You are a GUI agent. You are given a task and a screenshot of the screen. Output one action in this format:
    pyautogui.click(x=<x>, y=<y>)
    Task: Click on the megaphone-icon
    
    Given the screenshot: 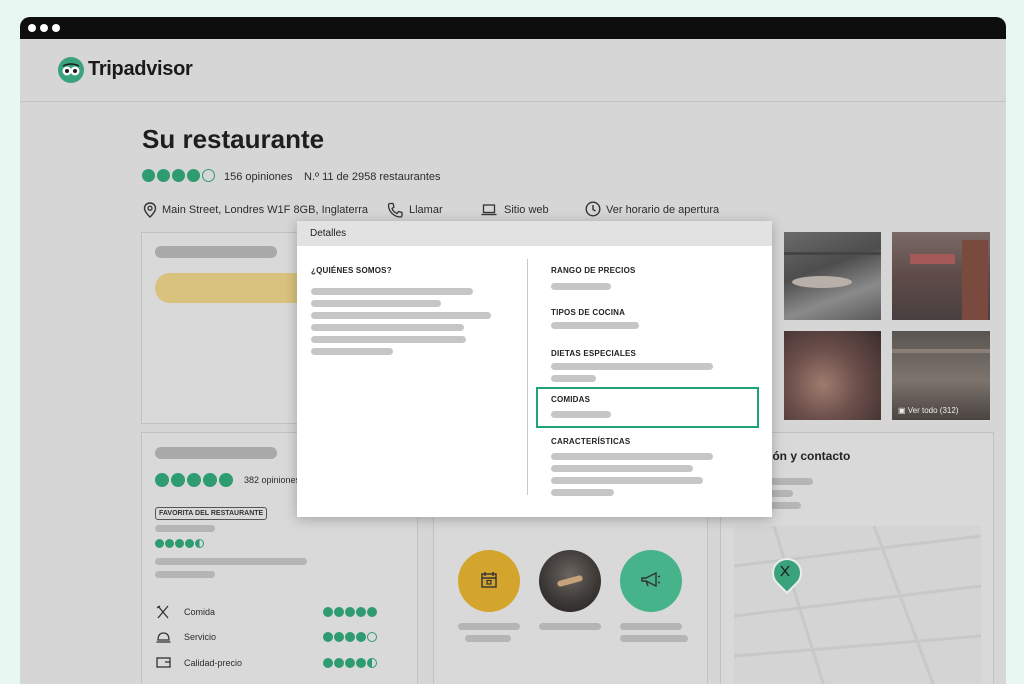 What is the action you would take?
    pyautogui.click(x=651, y=579)
    